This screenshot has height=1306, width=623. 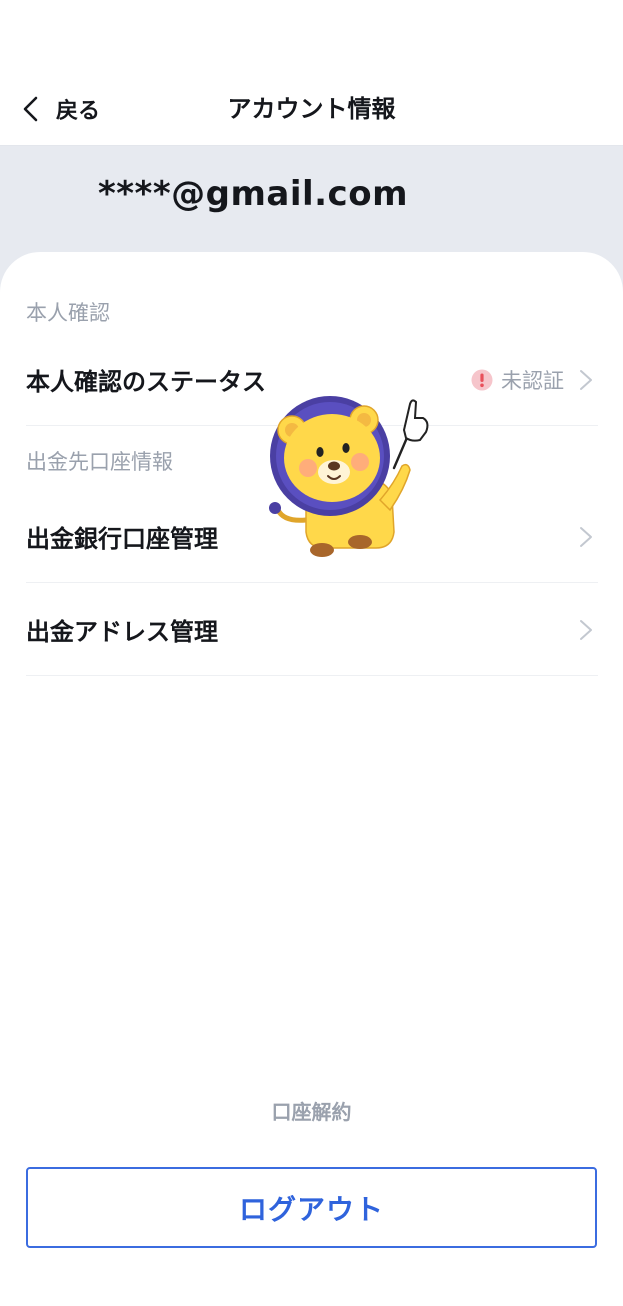 I want to click on withdrawal-address-row: 出金アドレス管理, so click(x=312, y=630).